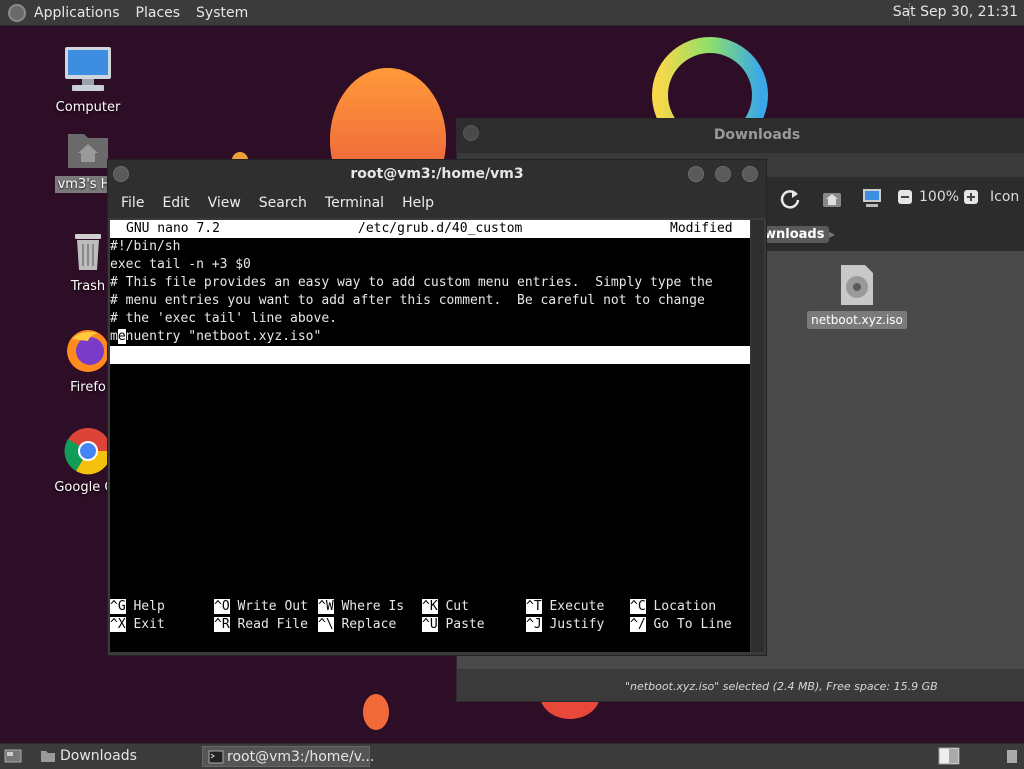  What do you see at coordinates (939, 197) in the screenshot?
I see `zoom-level: 100%` at bounding box center [939, 197].